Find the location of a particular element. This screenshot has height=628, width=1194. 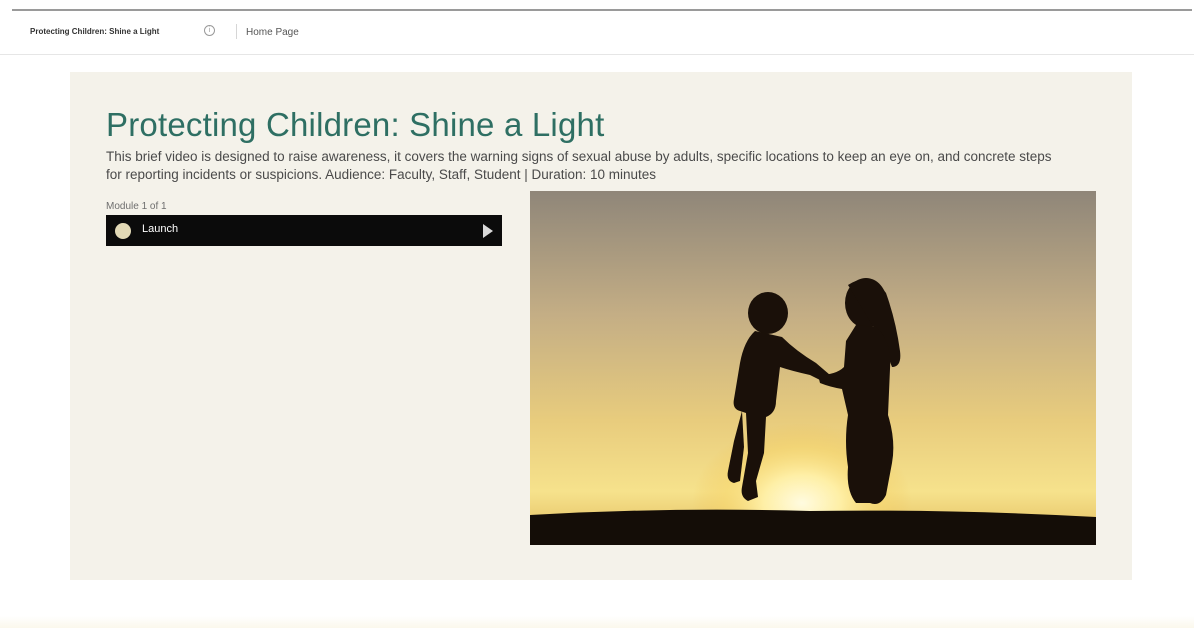

info-circle-icon: i is located at coordinates (209, 30).